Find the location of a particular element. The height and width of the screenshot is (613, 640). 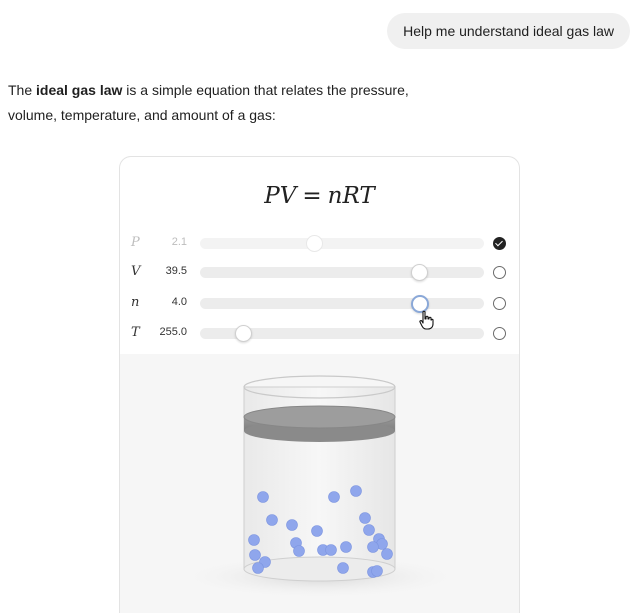

variable-row-v: V 39.5 is located at coordinates (319, 273).